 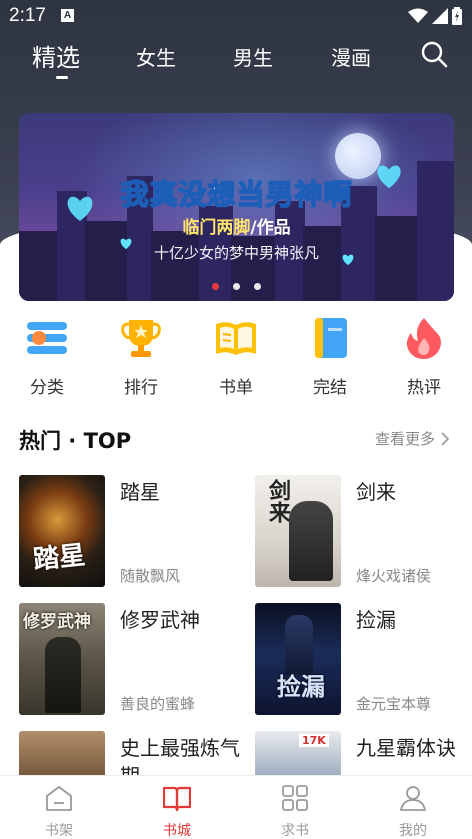 I want to click on banner-author: 临门两脚/作品, so click(x=236, y=225).